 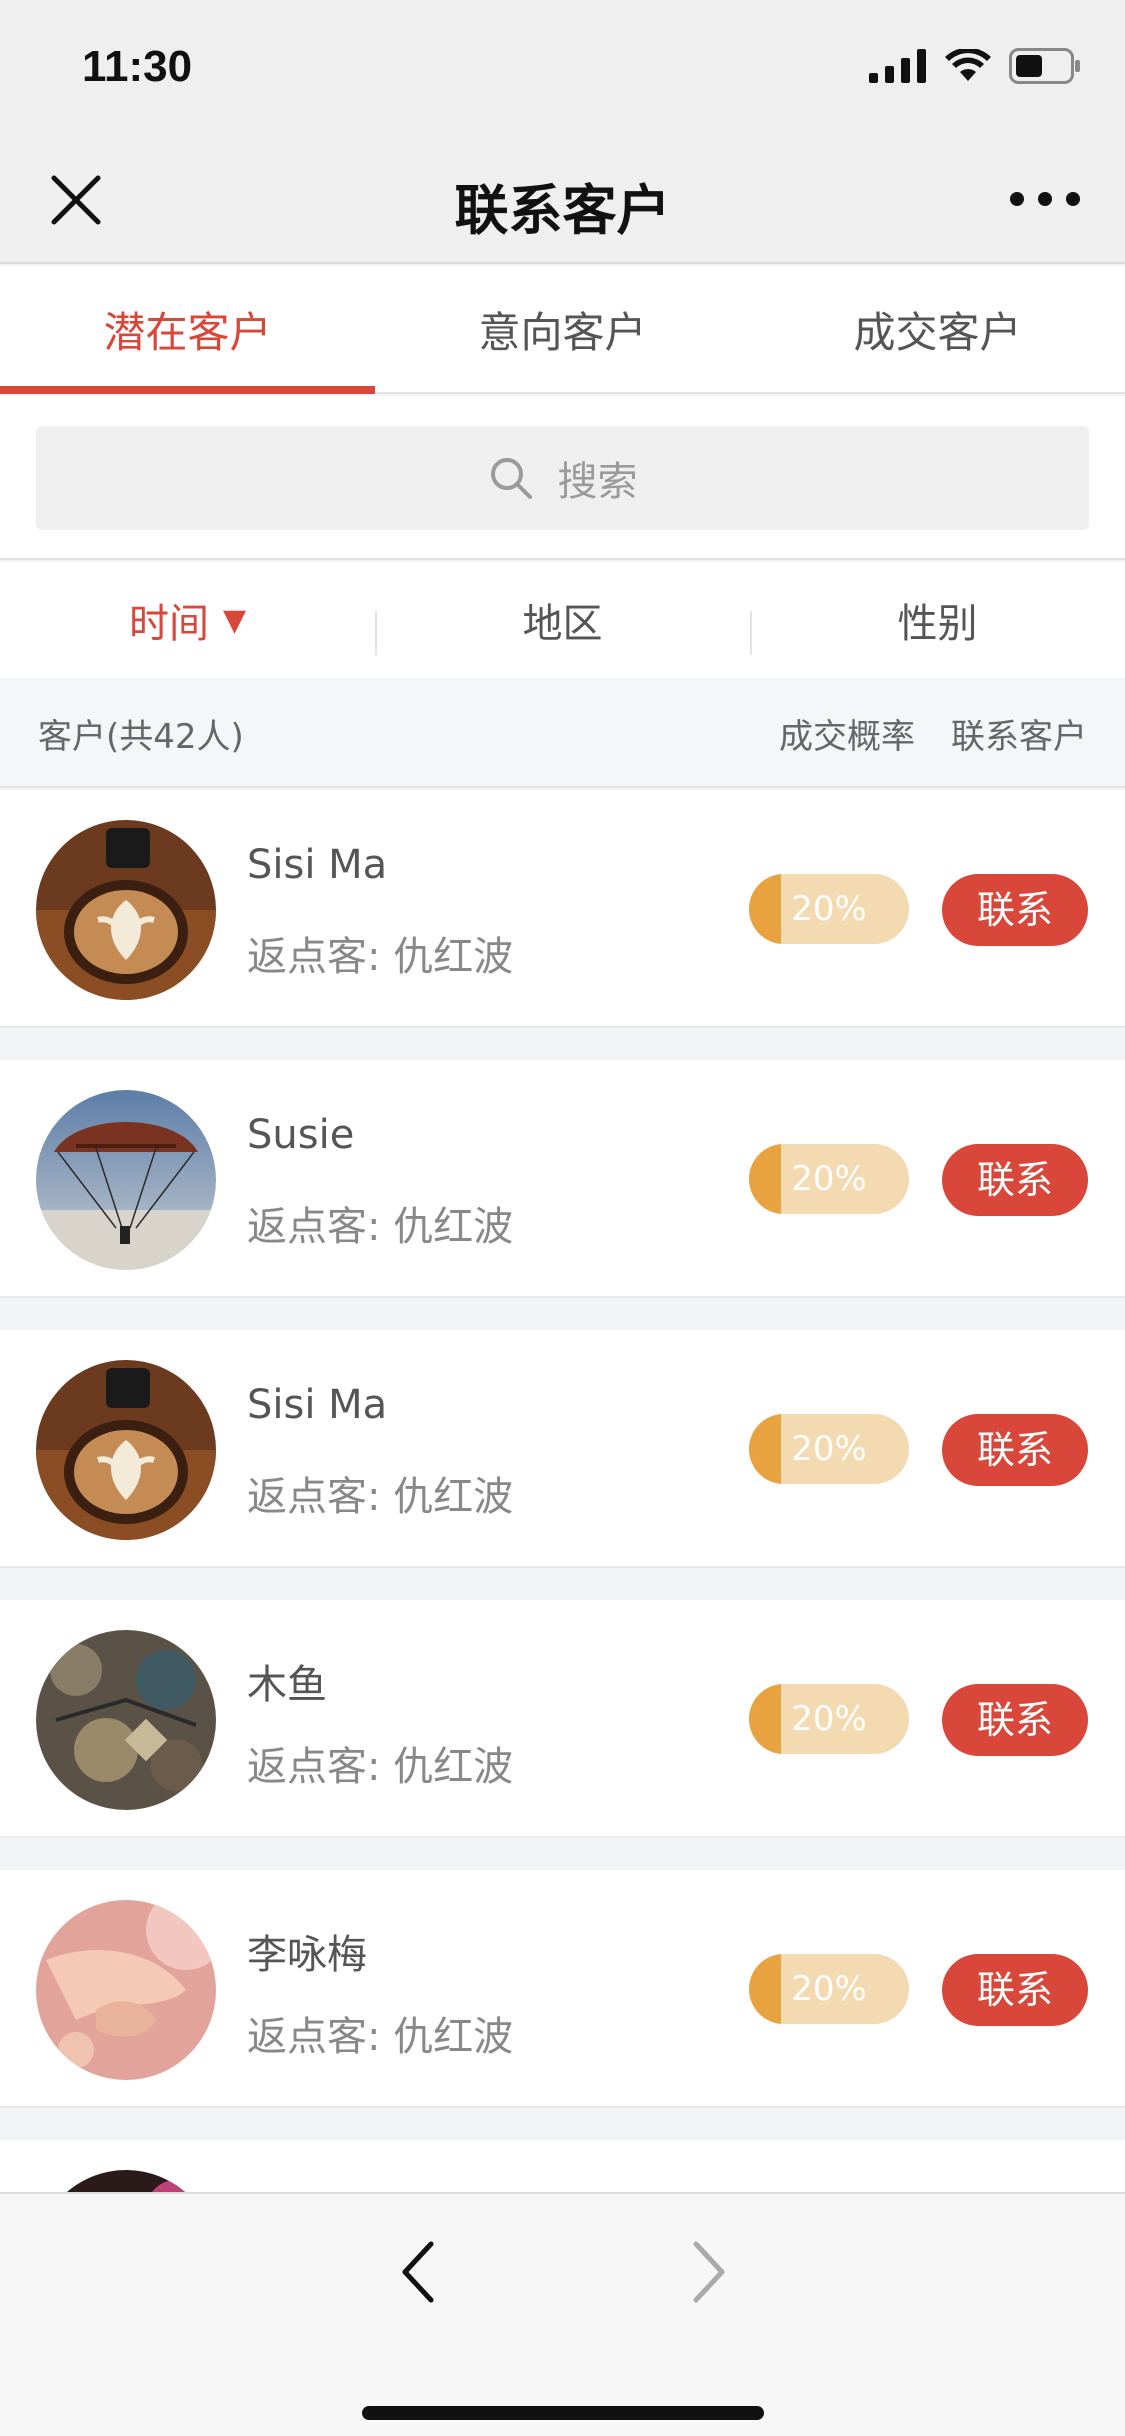 I want to click on list-item: 李咏梅 返点客: 仇红波 20% 联系, so click(x=562, y=1989).